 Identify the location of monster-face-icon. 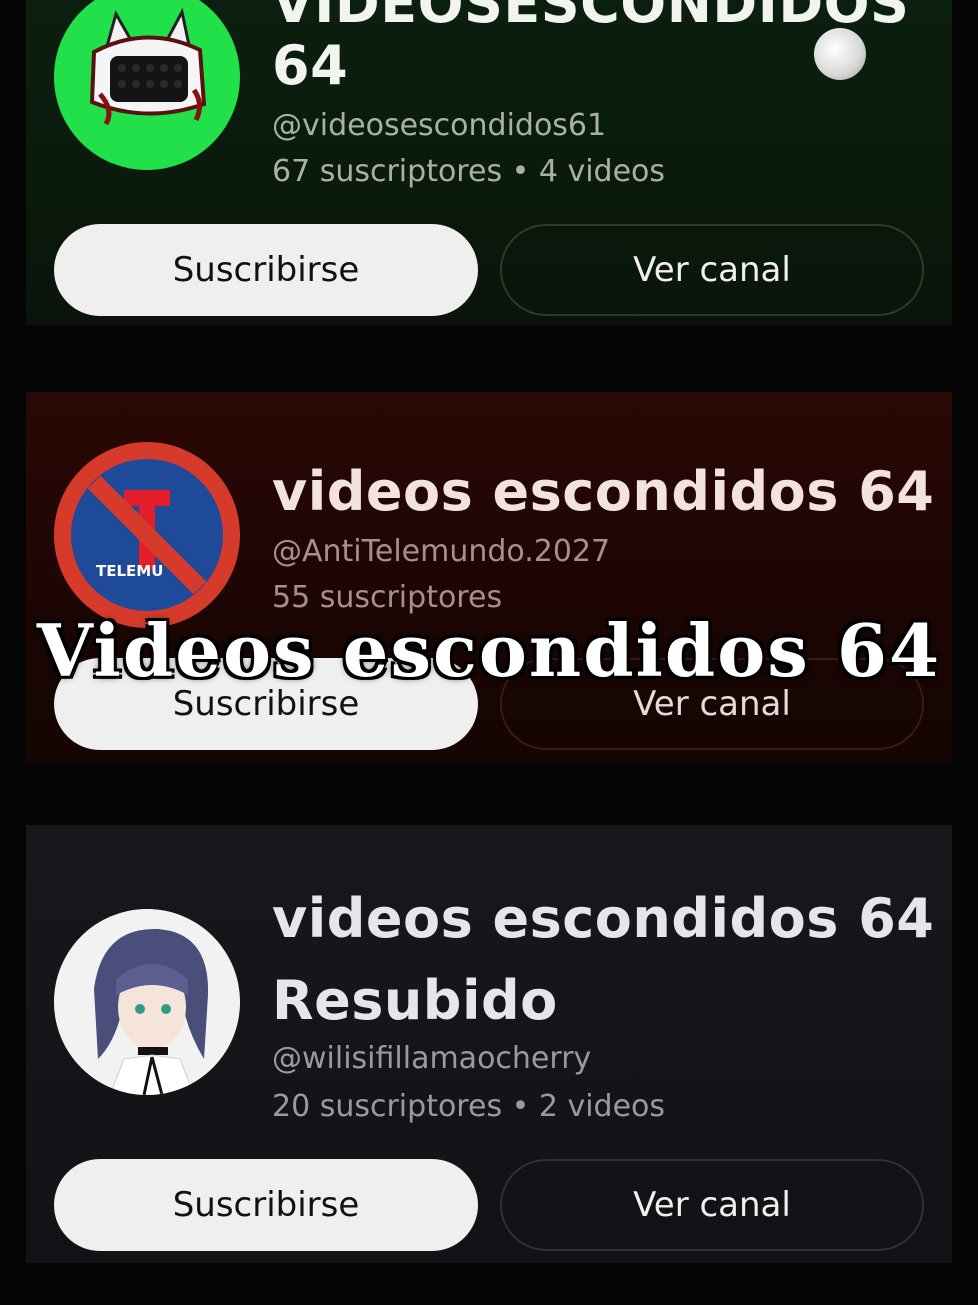
(147, 85).